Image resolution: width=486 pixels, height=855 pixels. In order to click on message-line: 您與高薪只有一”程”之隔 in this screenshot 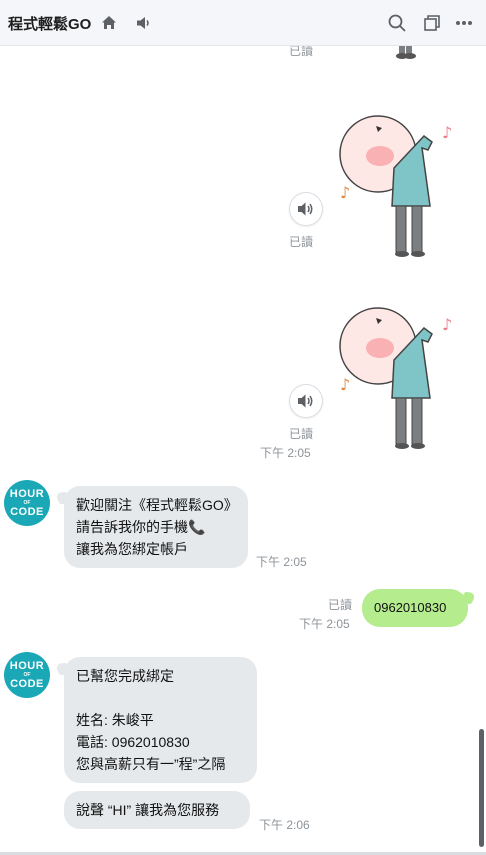, I will do `click(151, 764)`.